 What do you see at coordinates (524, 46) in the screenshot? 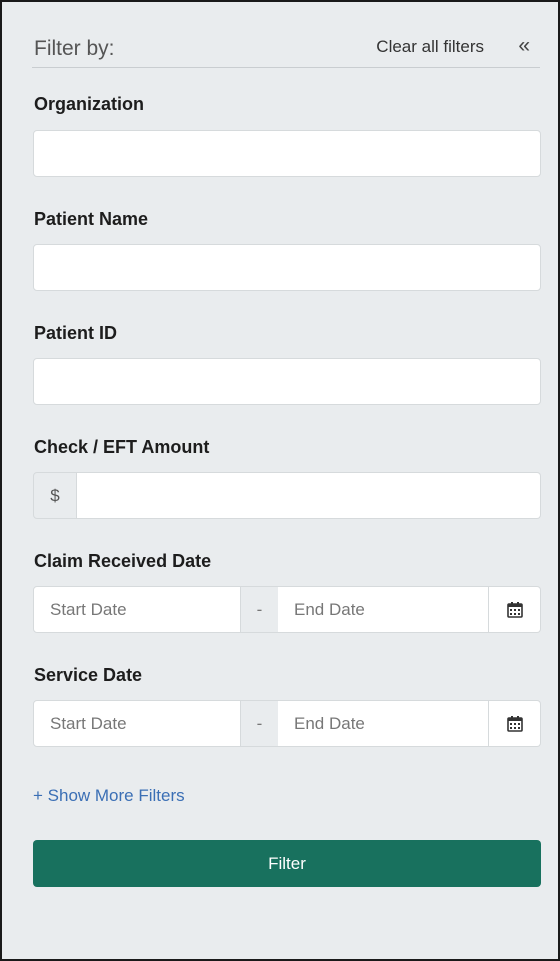
I see `collapse-panel-icon: «` at bounding box center [524, 46].